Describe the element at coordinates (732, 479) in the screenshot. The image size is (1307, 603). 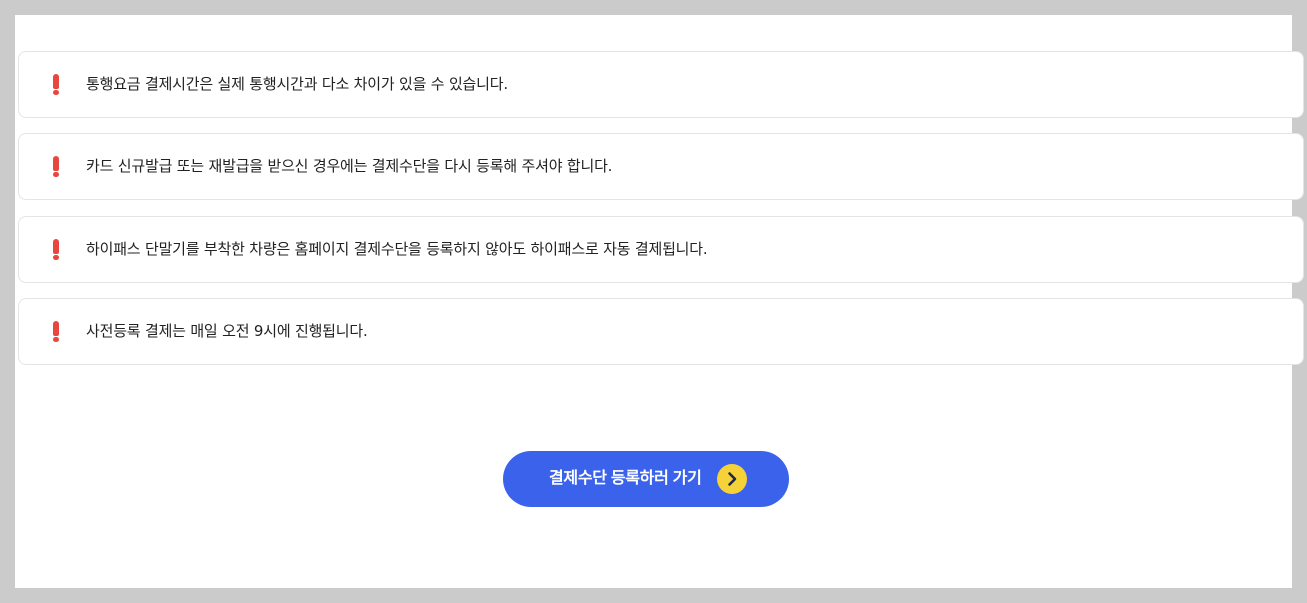
I see `chevron-right-icon` at that location.